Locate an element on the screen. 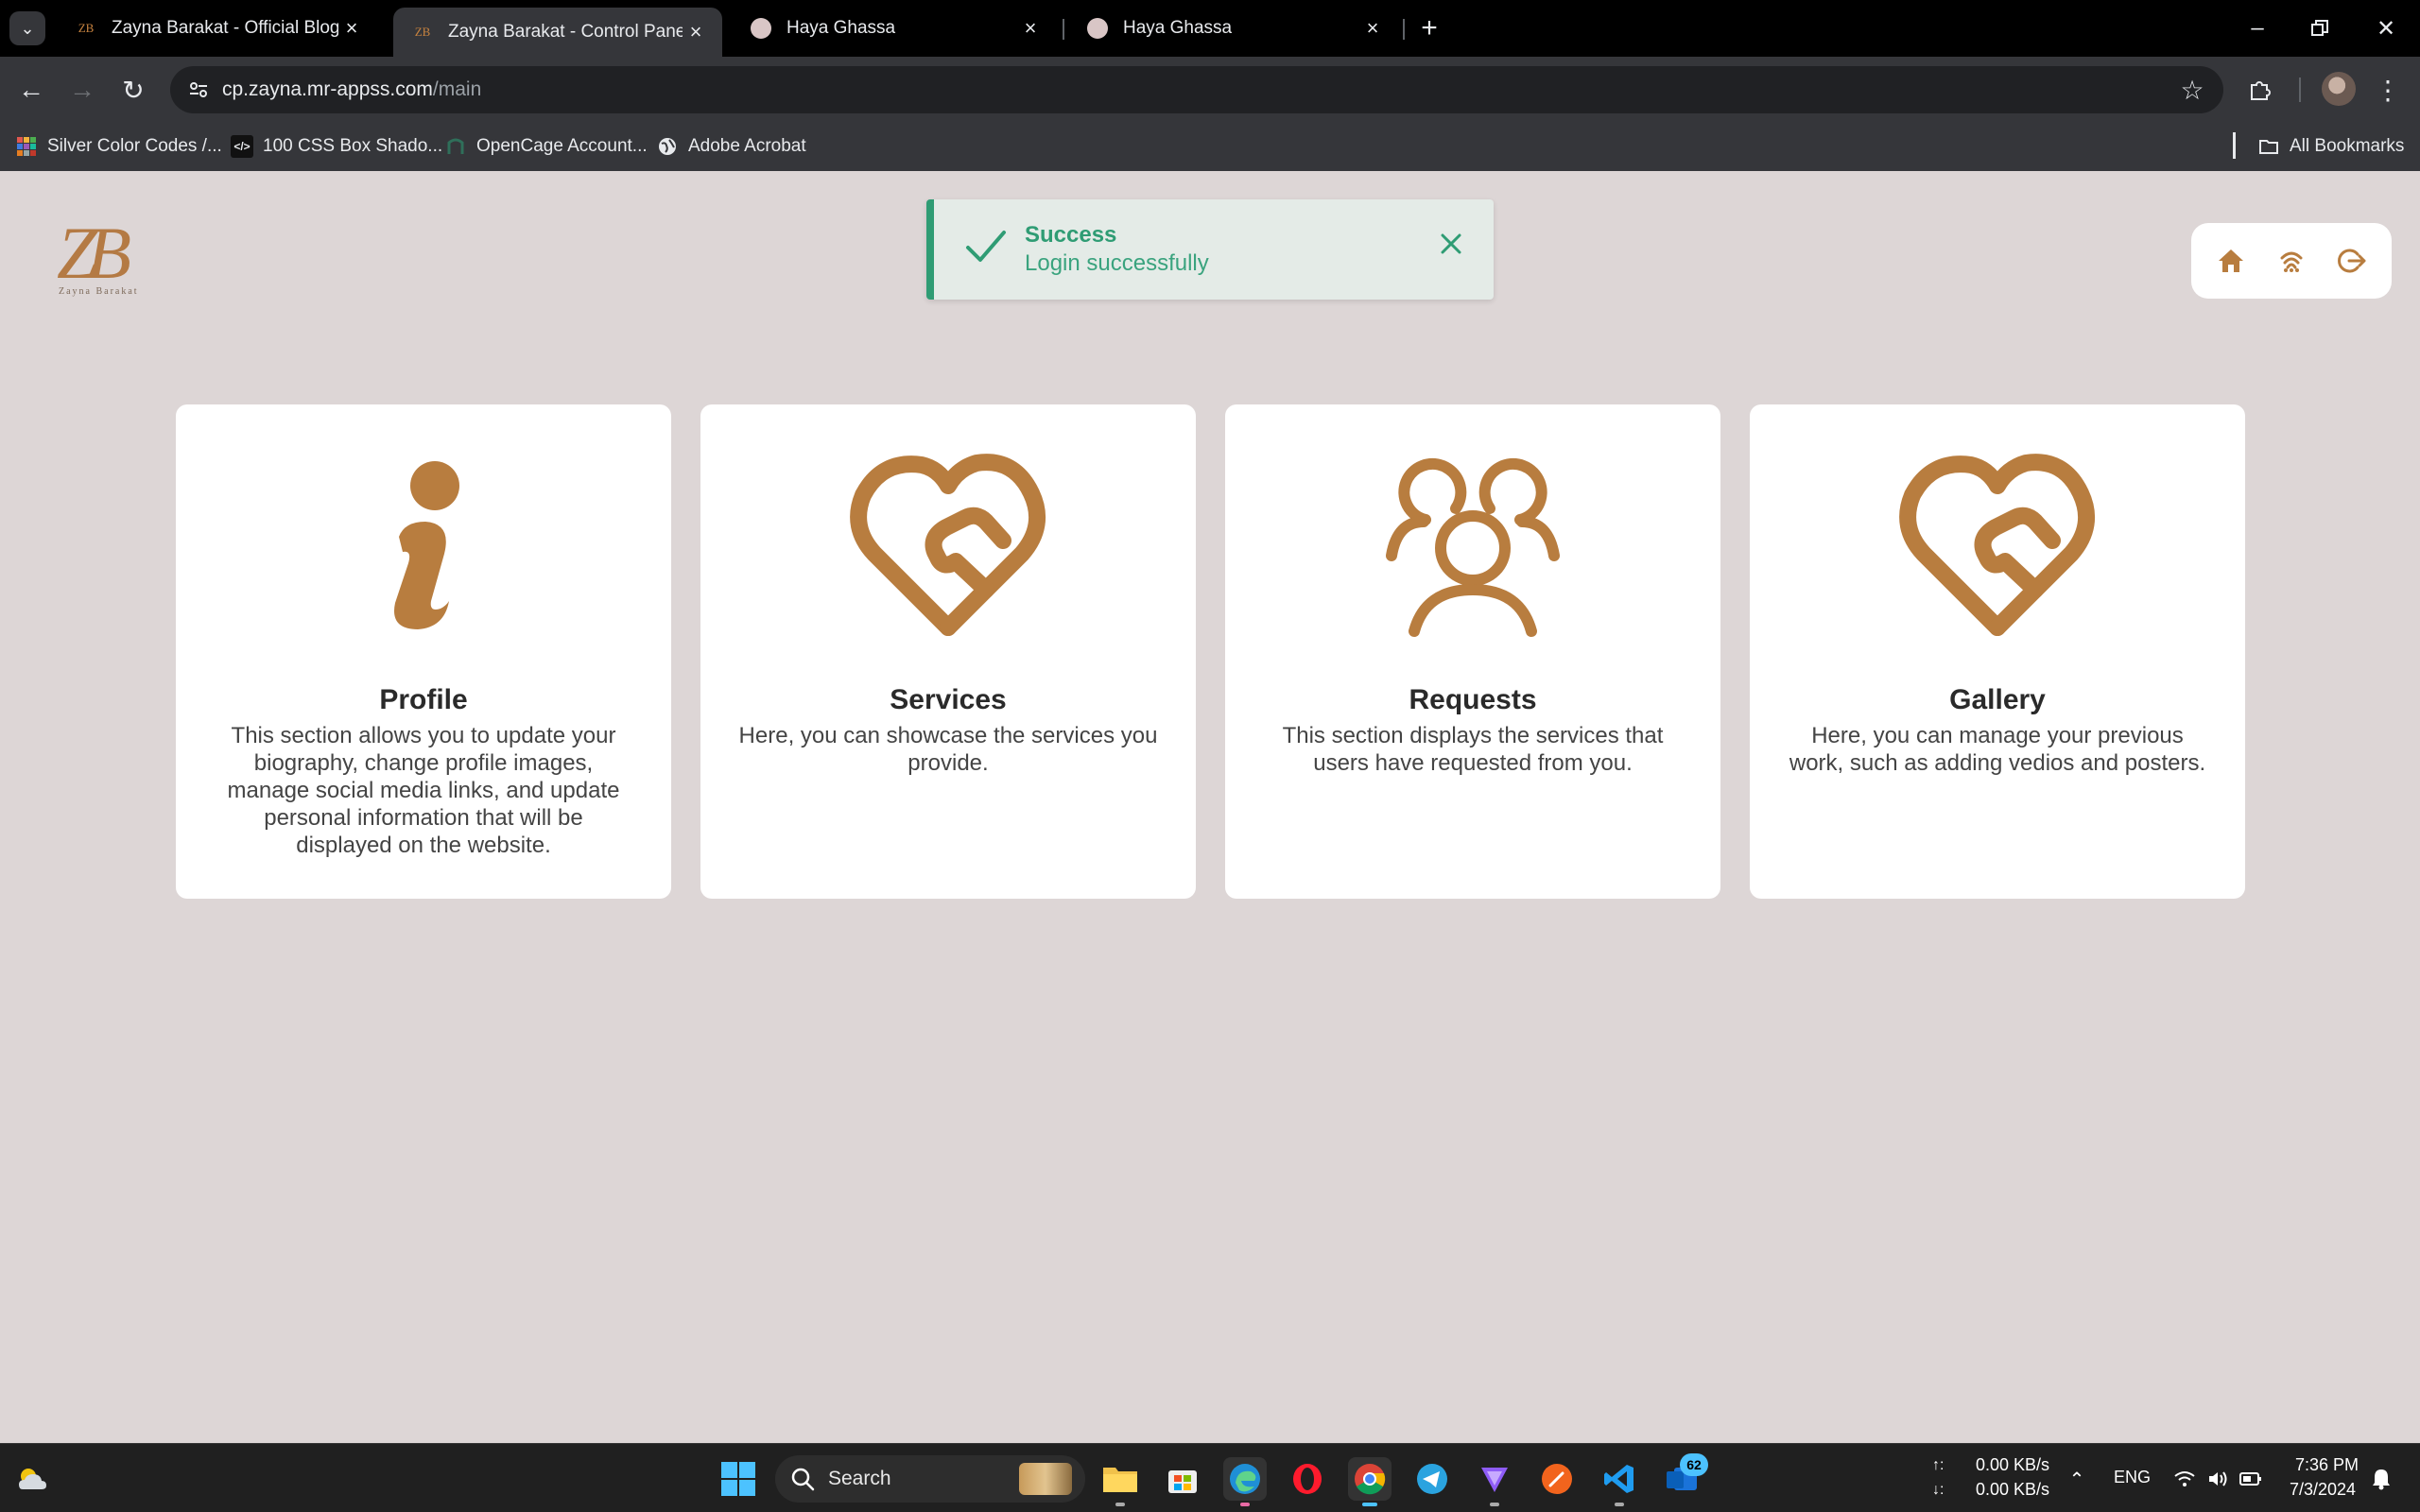 The width and height of the screenshot is (2420, 1512). menu-button: ⋮ is located at coordinates (2388, 90).